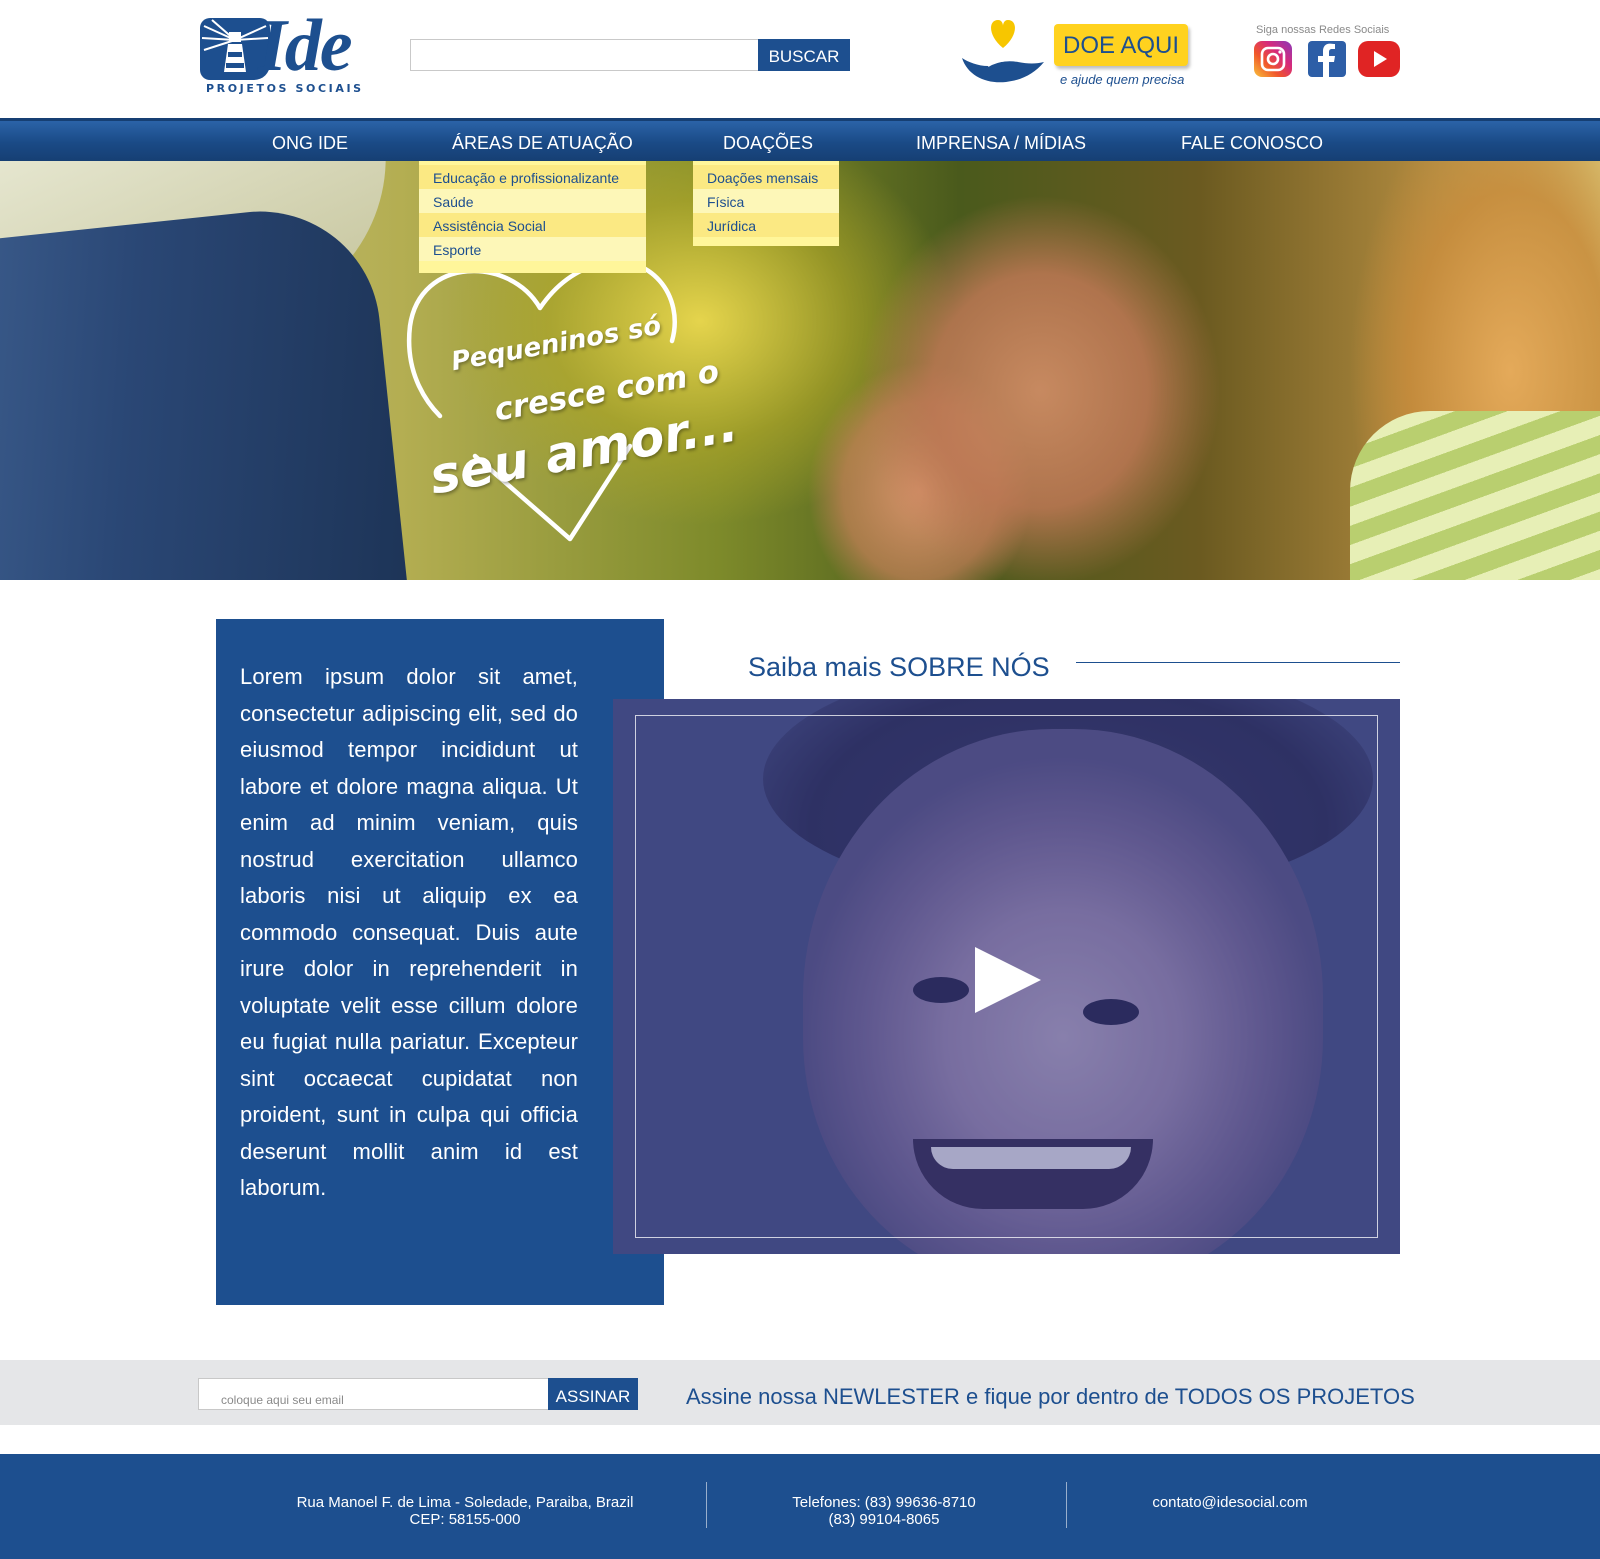  Describe the element at coordinates (766, 203) in the screenshot. I see `dropdown-doacoes: Doações mensais Física Jurídica` at that location.